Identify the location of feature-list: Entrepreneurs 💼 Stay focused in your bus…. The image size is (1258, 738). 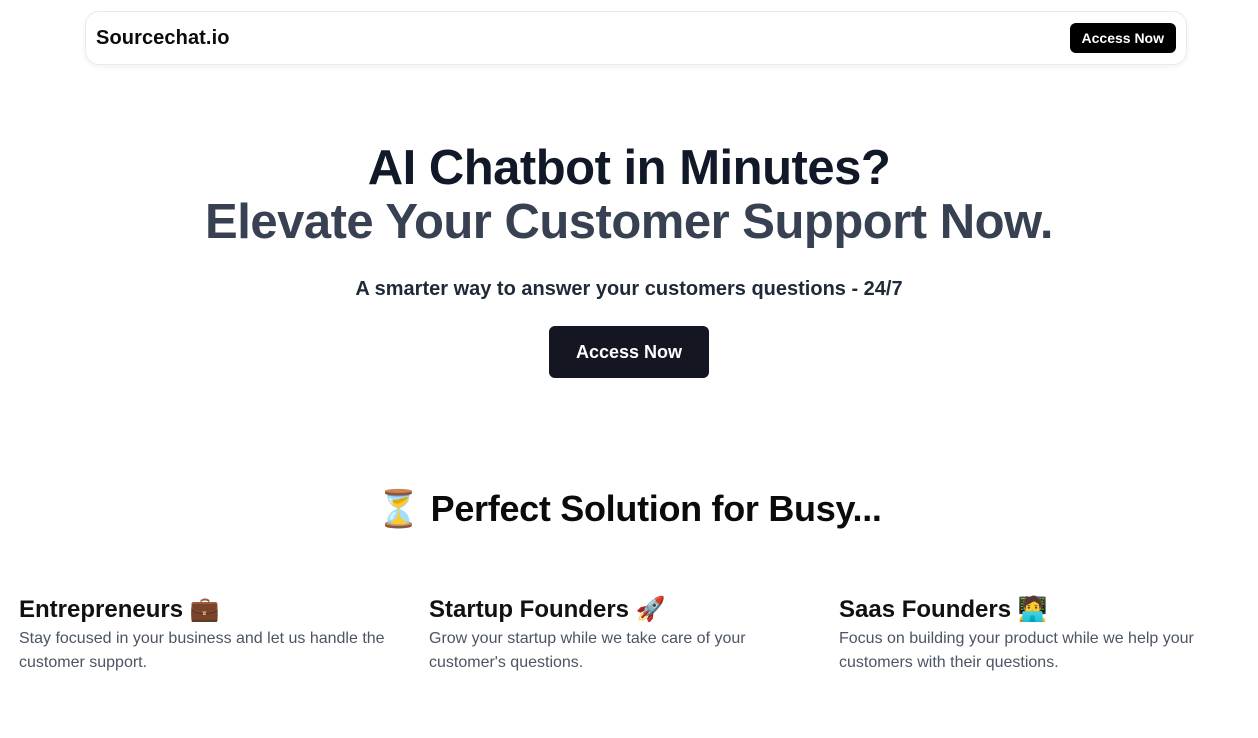
(634, 635).